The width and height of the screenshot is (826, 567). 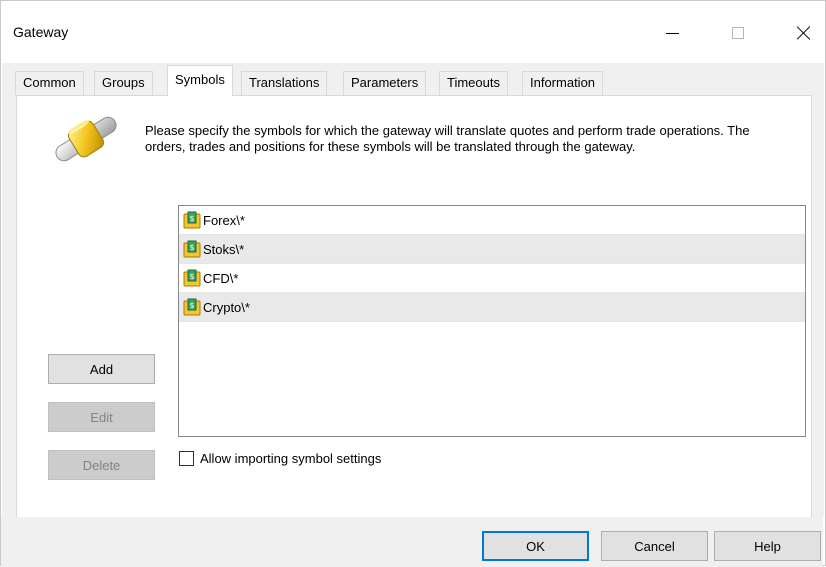 I want to click on maximize-button, so click(x=738, y=33).